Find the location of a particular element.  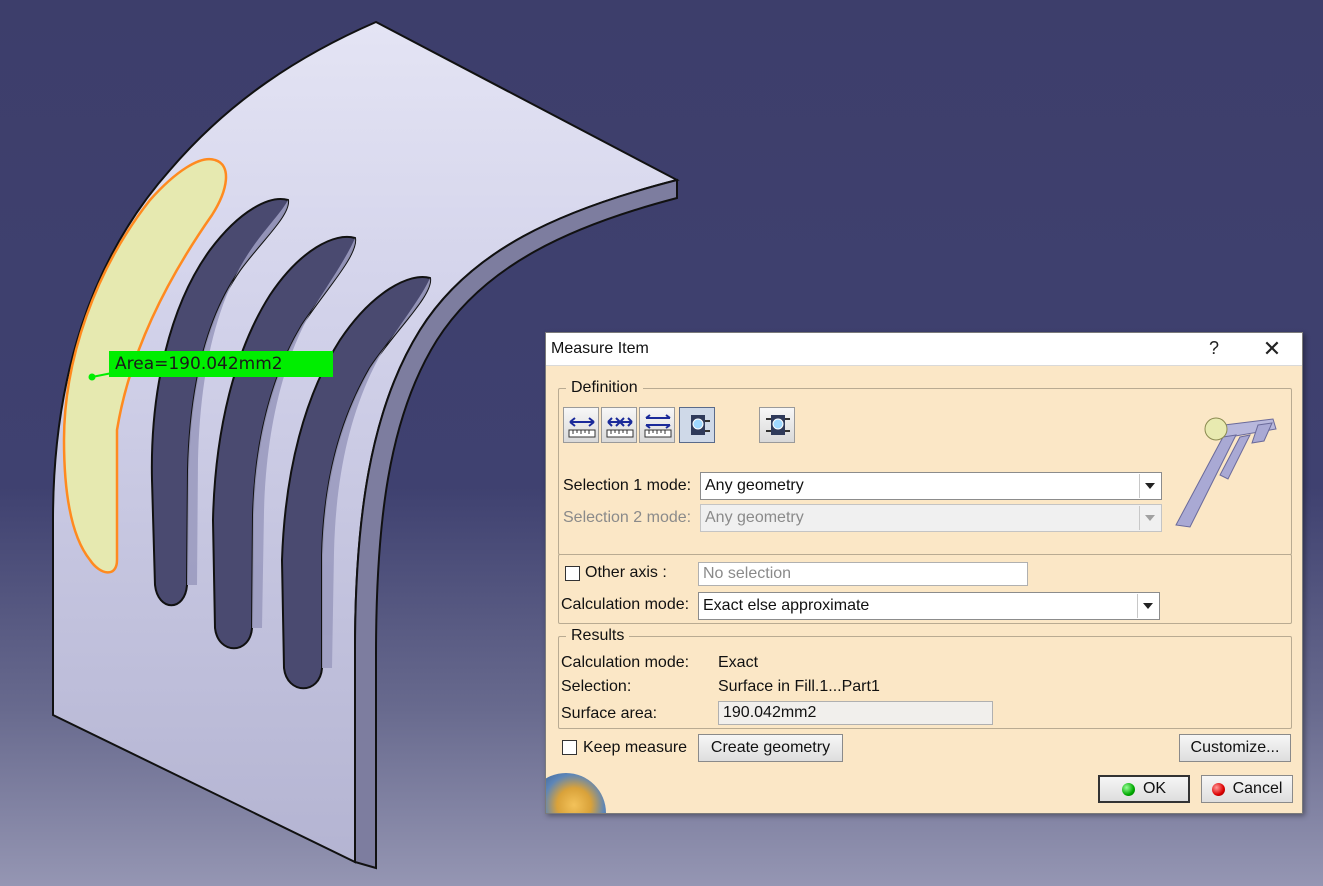

calculation-mode-select: Exact else approximate is located at coordinates (929, 606).